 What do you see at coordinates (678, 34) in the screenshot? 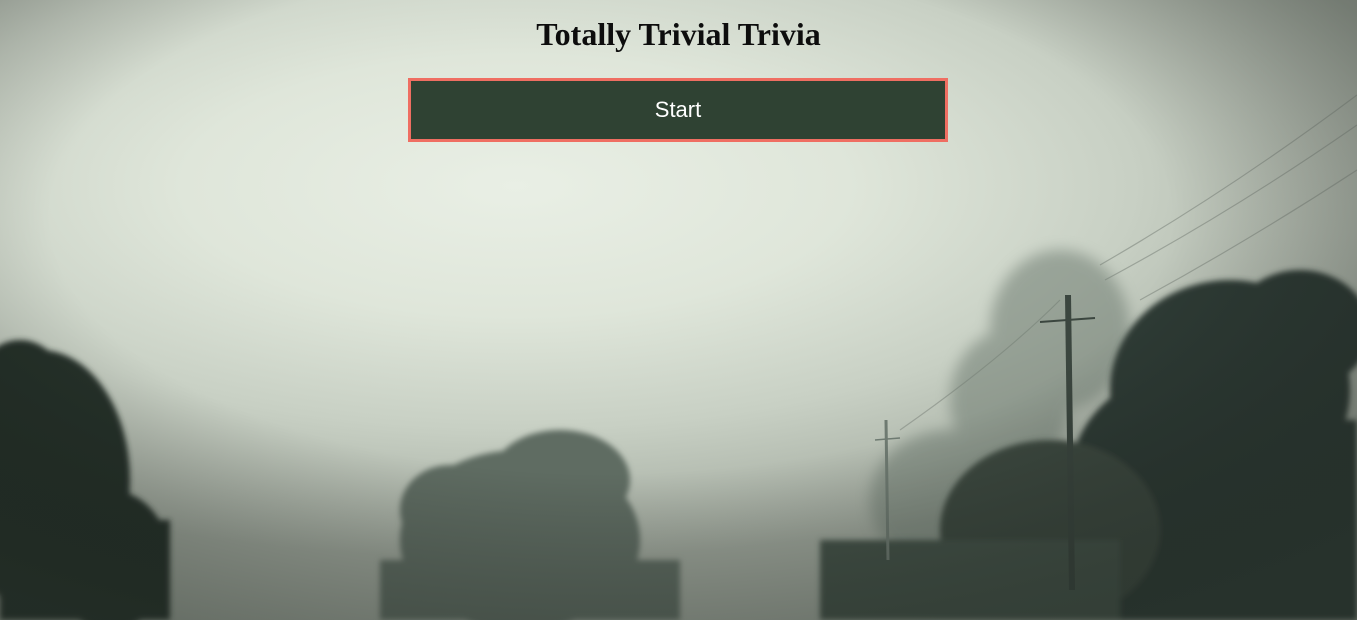
I see `page-title: Totally Trivial Trivia` at bounding box center [678, 34].